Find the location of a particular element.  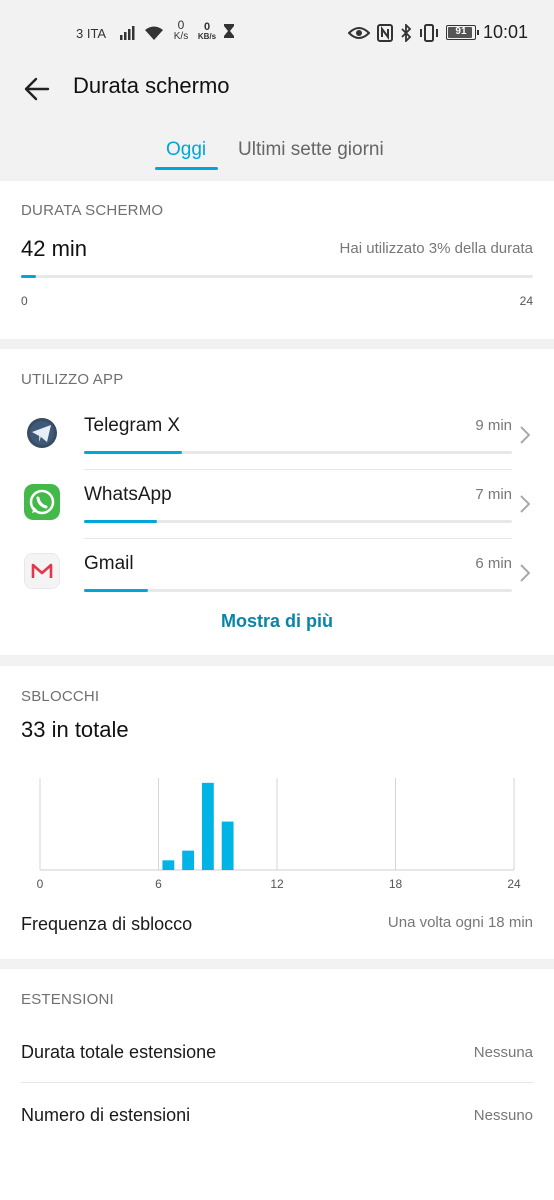

app-name: Gmail is located at coordinates (109, 563).